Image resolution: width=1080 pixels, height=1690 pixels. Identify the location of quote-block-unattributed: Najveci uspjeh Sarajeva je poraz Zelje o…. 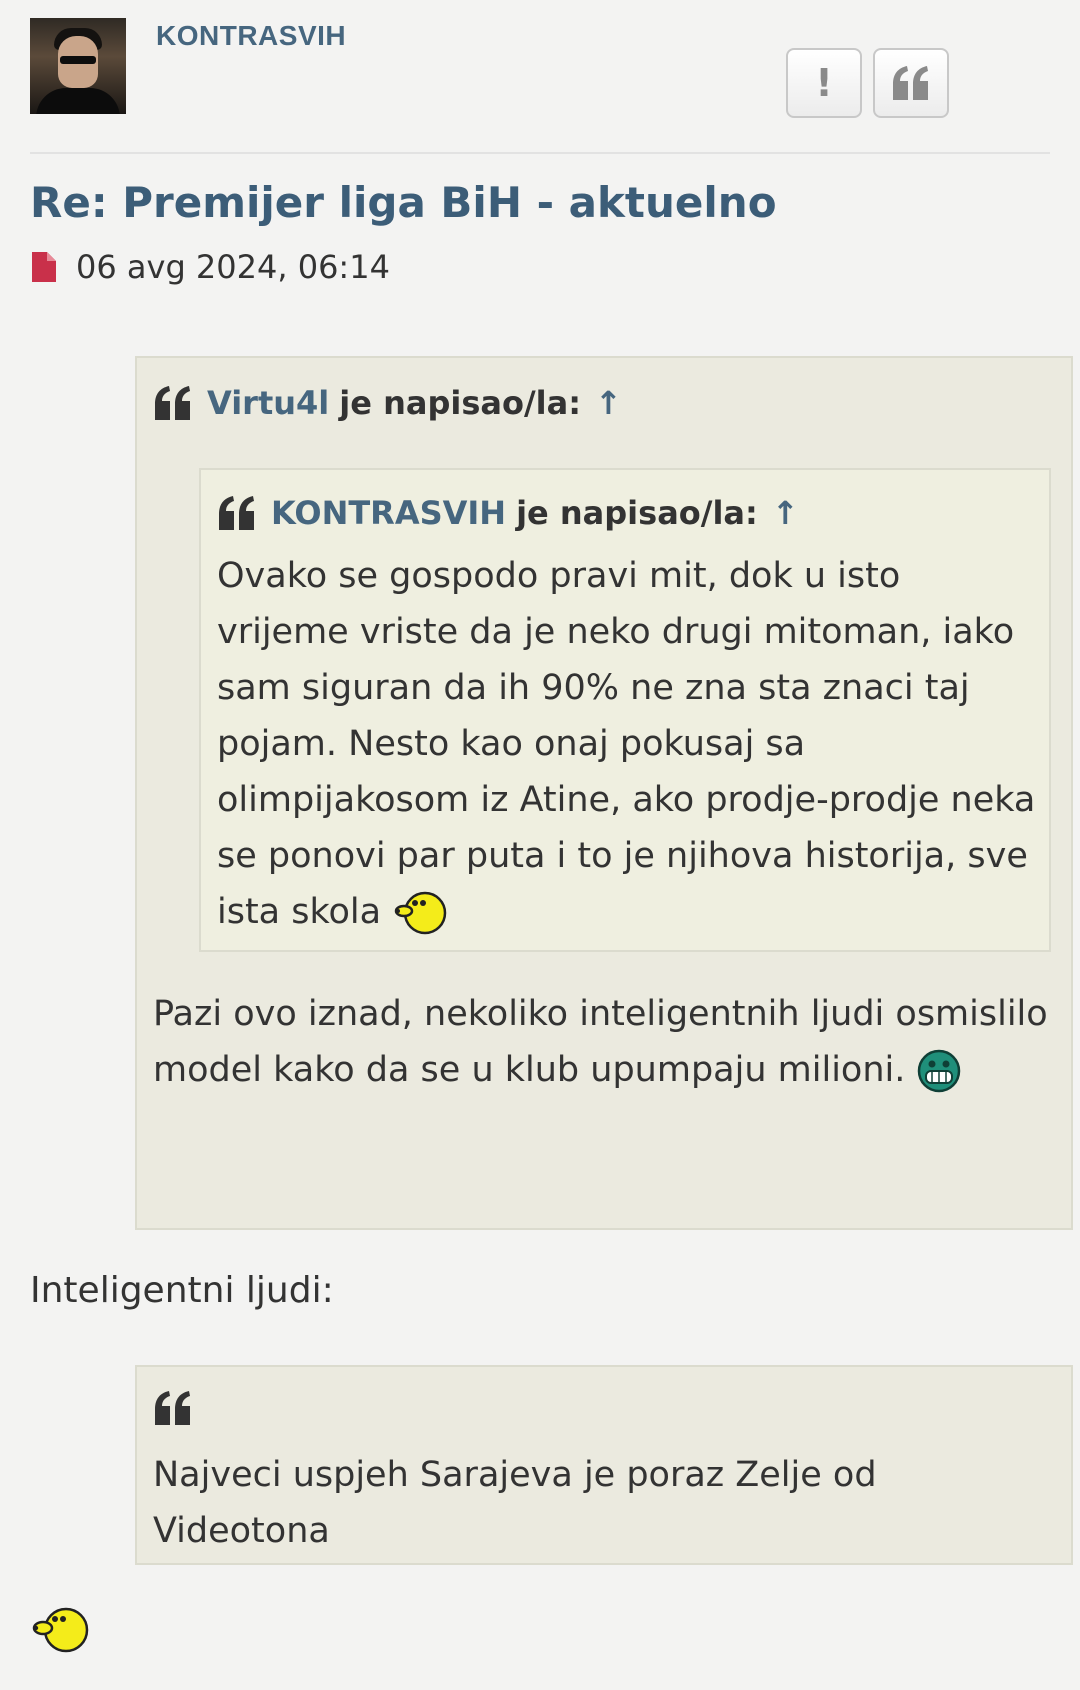
(604, 1465).